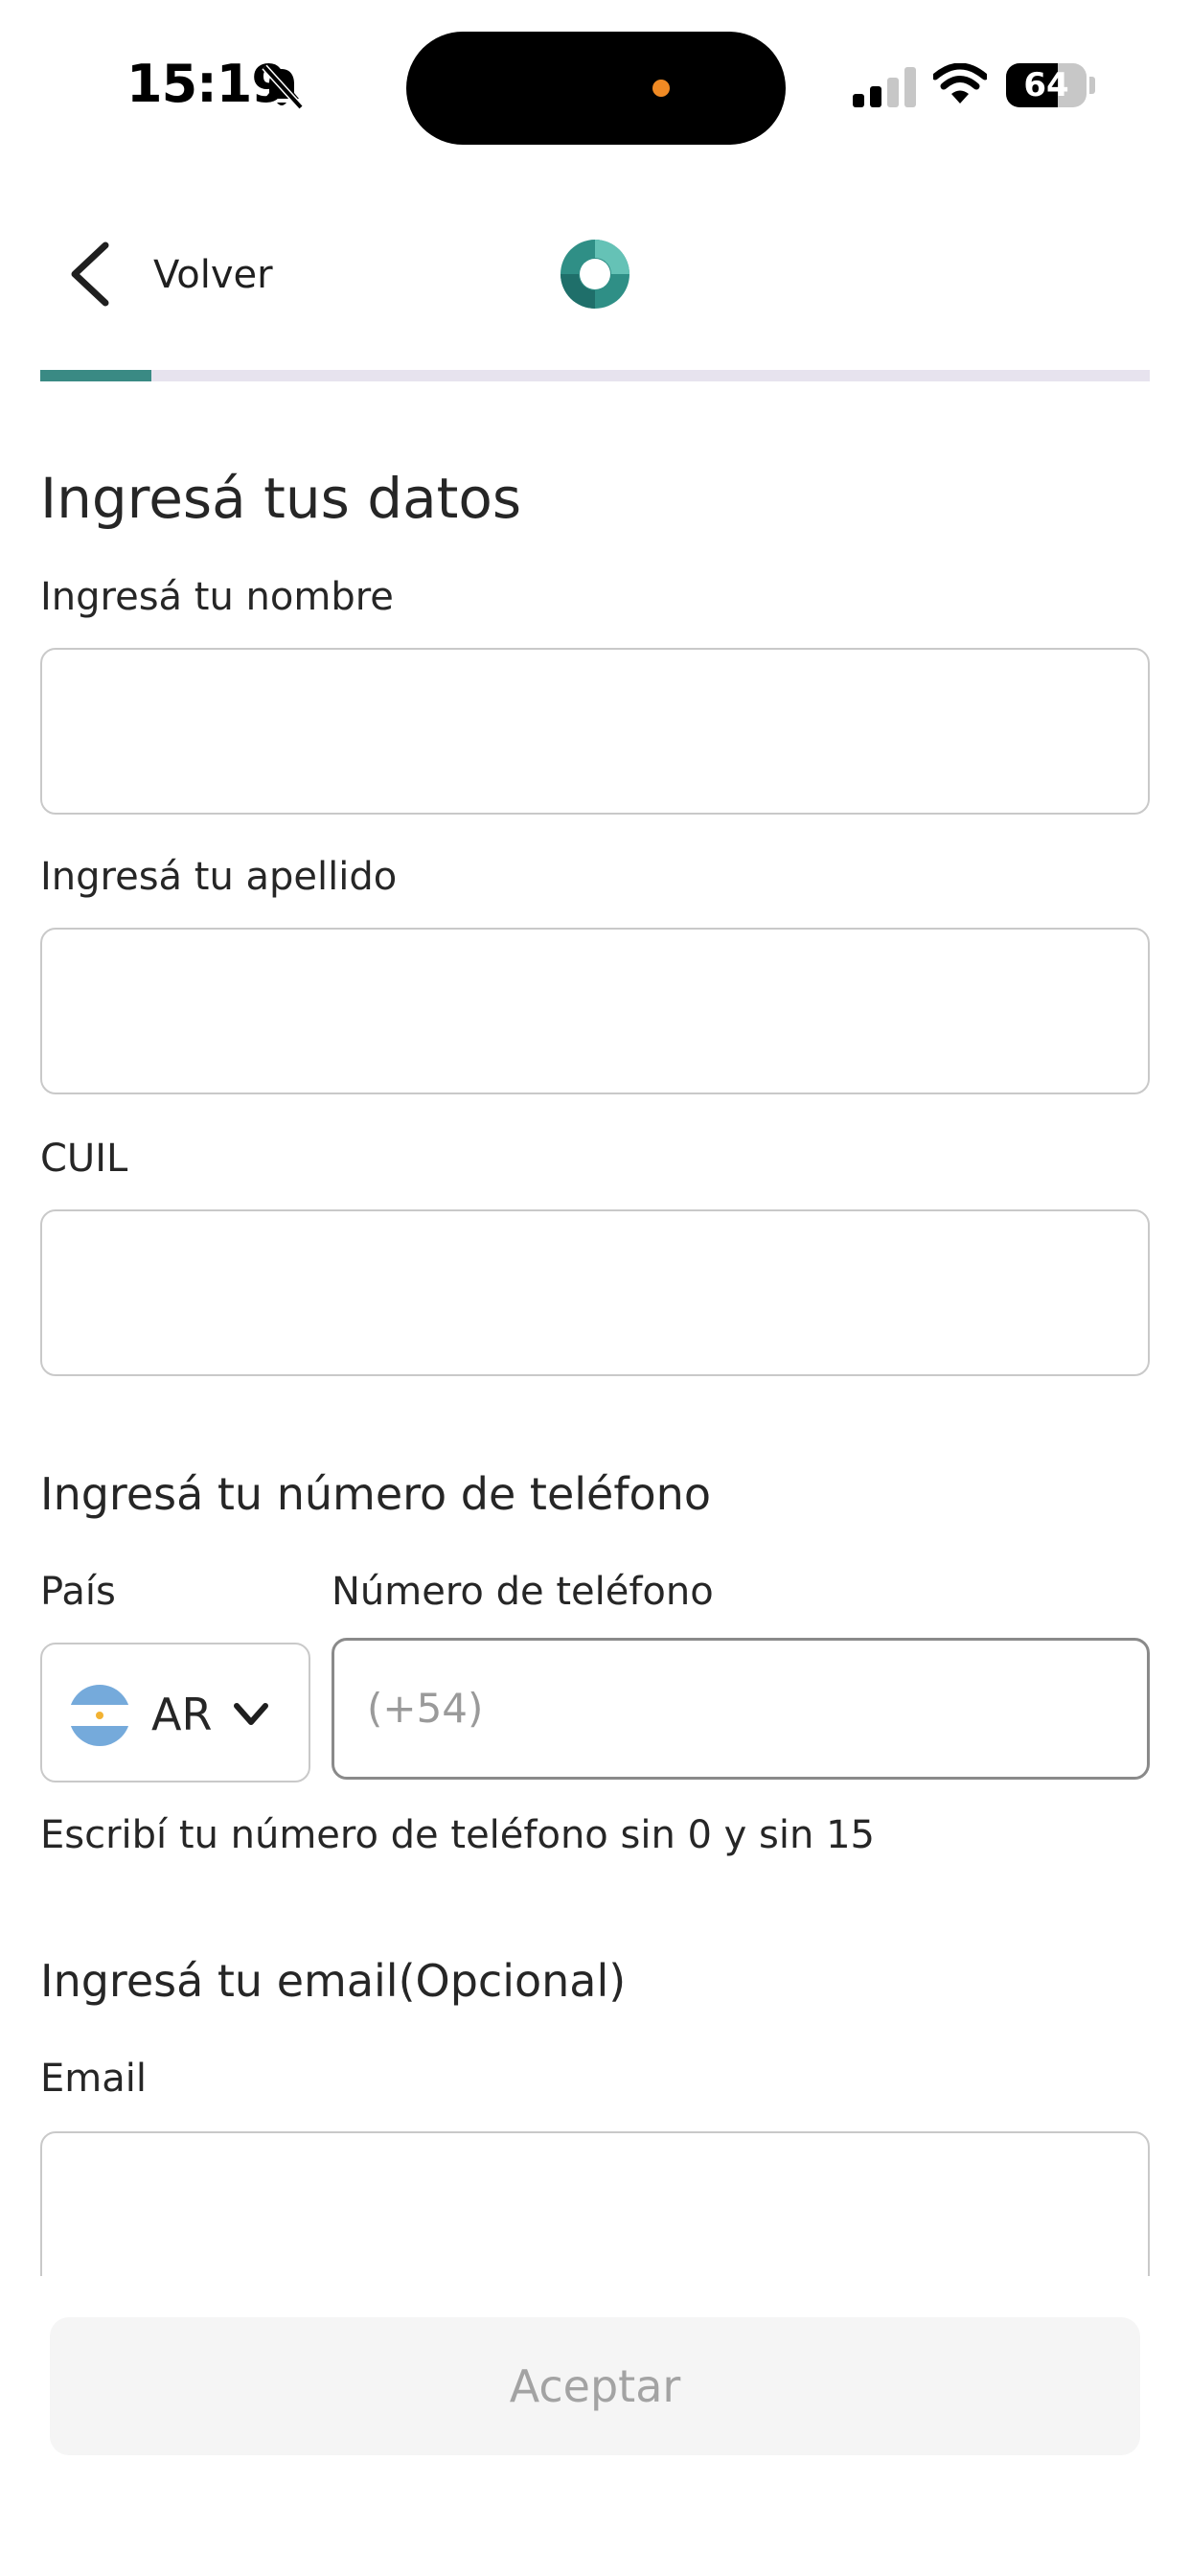  Describe the element at coordinates (78, 1592) in the screenshot. I see `country-label: País` at that location.